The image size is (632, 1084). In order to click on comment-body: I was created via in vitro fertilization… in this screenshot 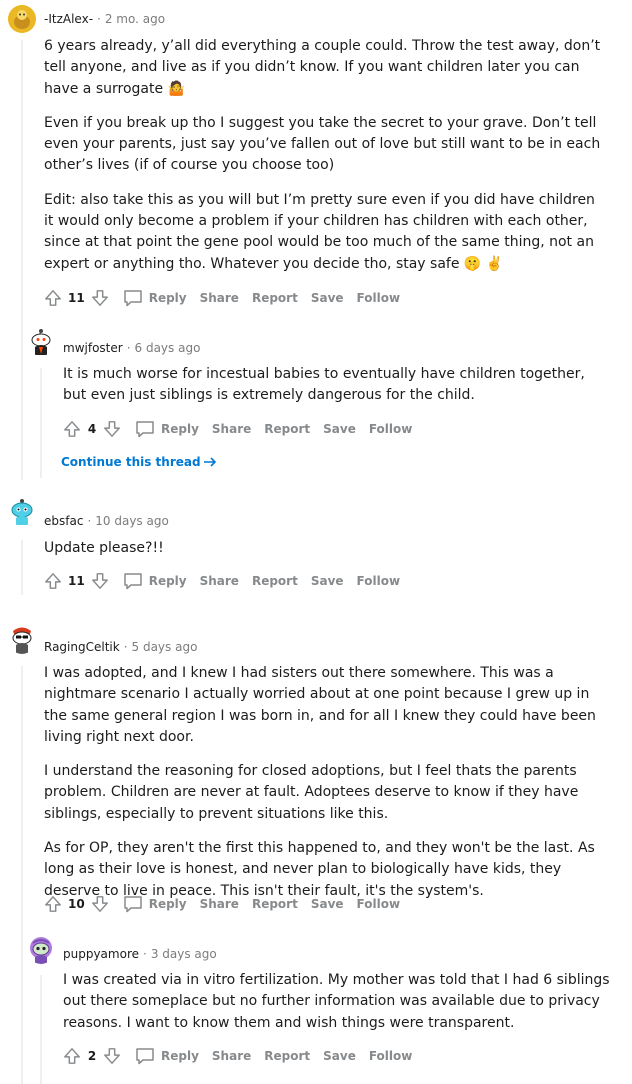, I will do `click(338, 1002)`.